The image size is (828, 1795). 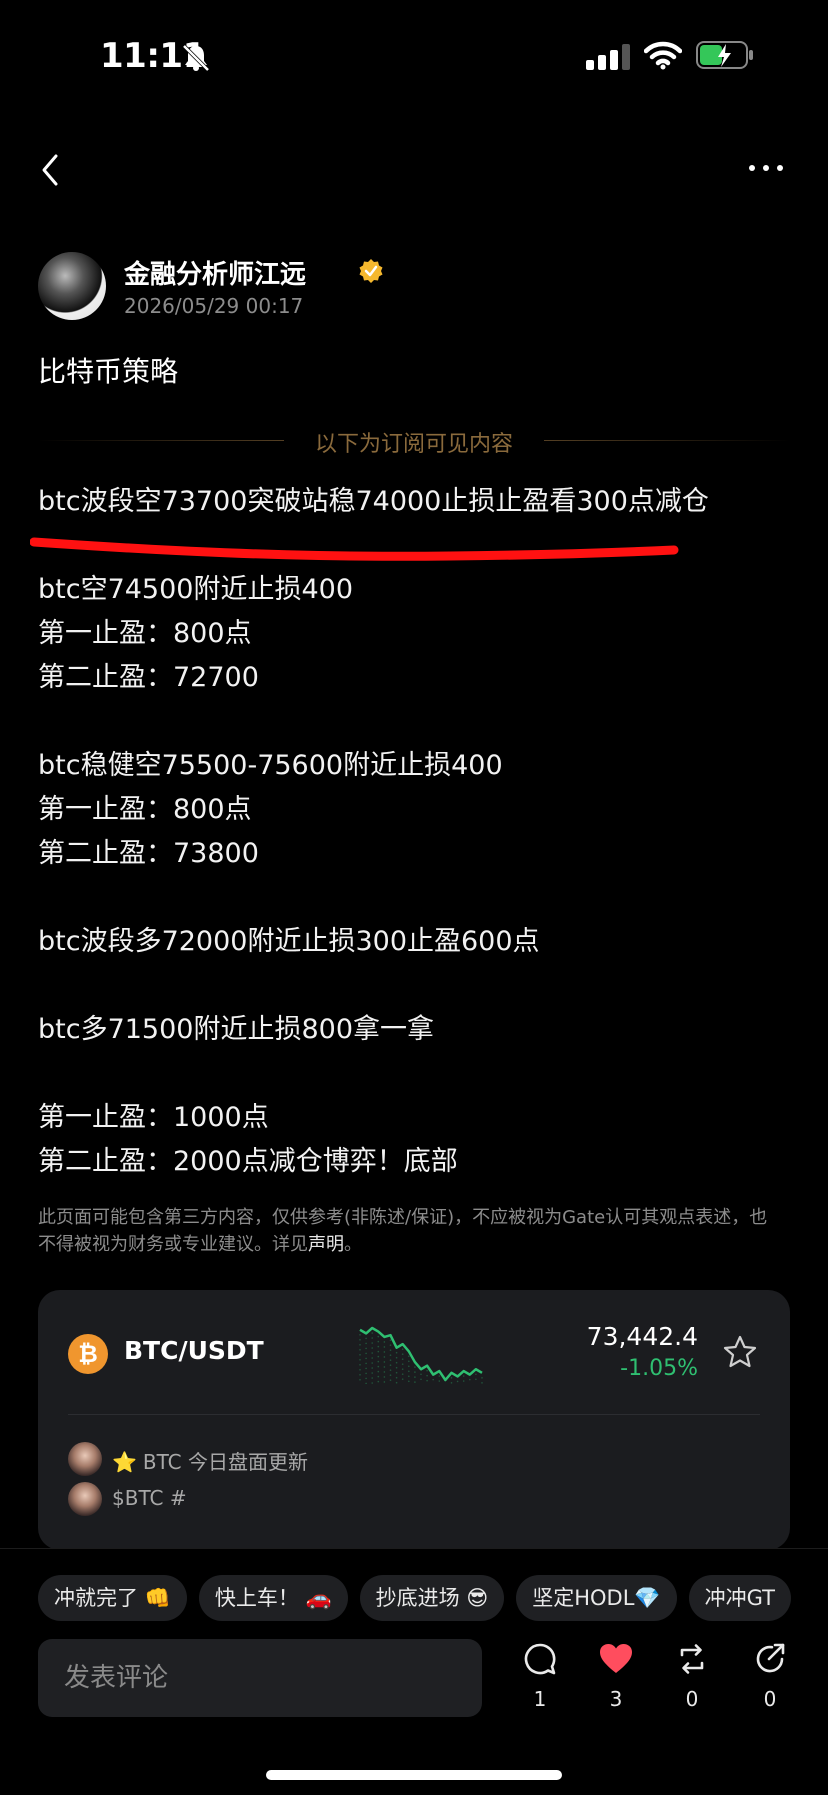 What do you see at coordinates (273, 1598) in the screenshot?
I see `quick-reply-chip: 快上车！ 🚗` at bounding box center [273, 1598].